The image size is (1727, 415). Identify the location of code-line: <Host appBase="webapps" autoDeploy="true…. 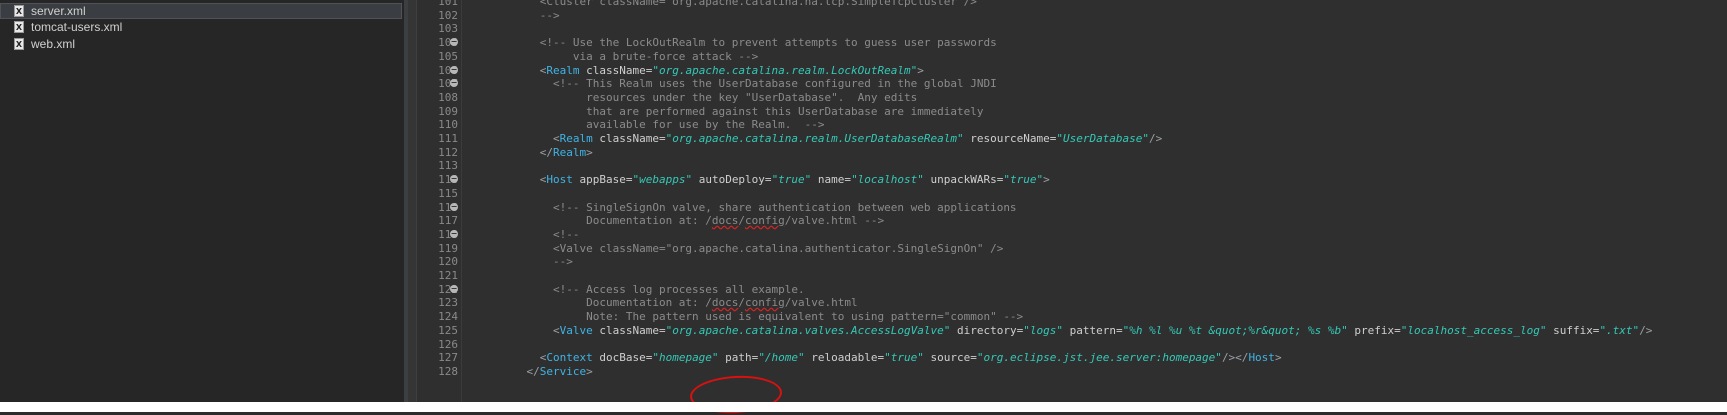
(775, 179).